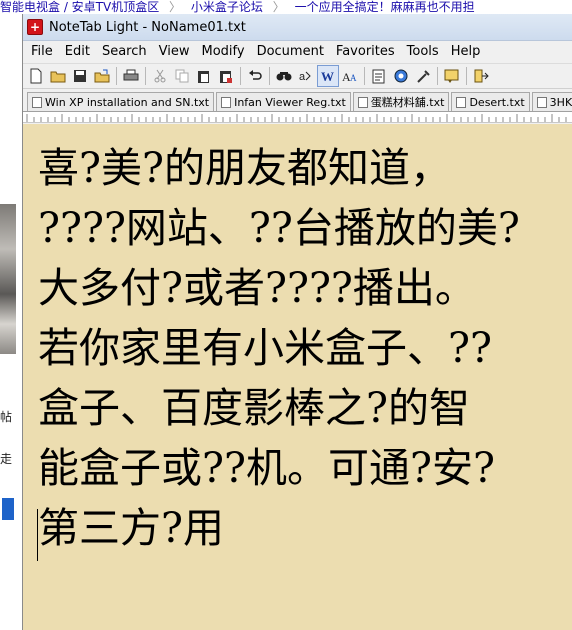 The width and height of the screenshot is (572, 630). I want to click on svg-text: a, so click(302, 77).